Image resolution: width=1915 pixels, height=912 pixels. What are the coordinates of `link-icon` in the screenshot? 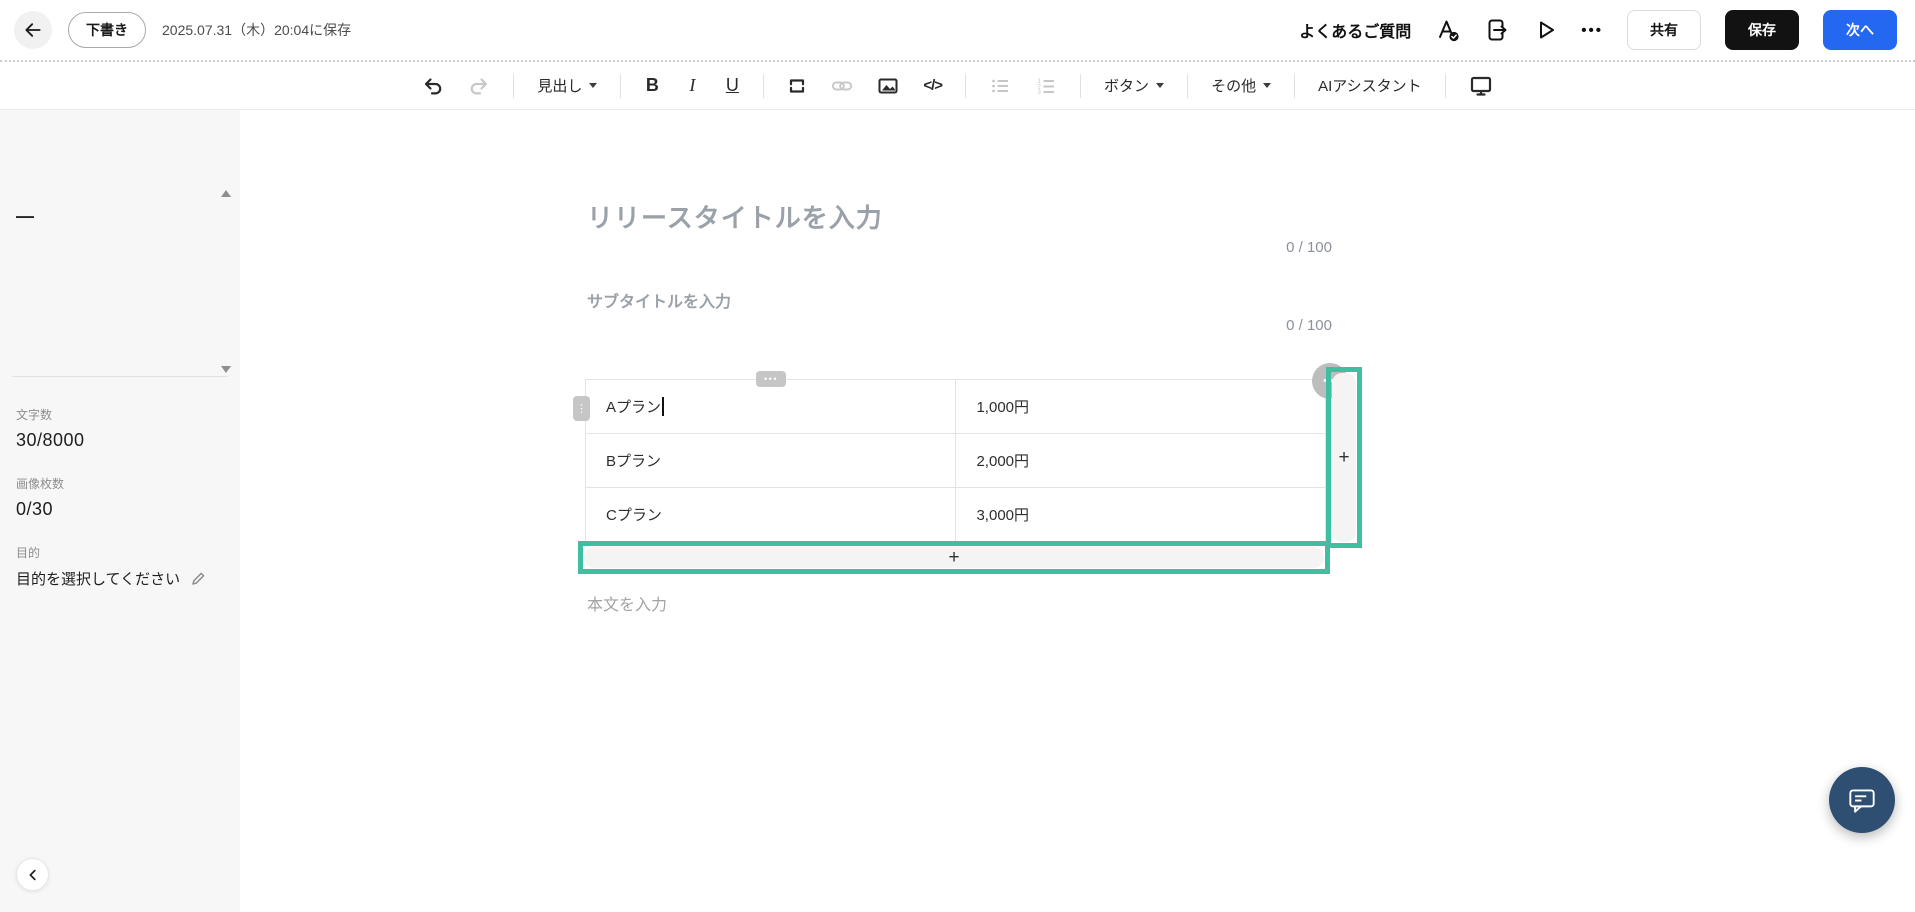 It's located at (842, 85).